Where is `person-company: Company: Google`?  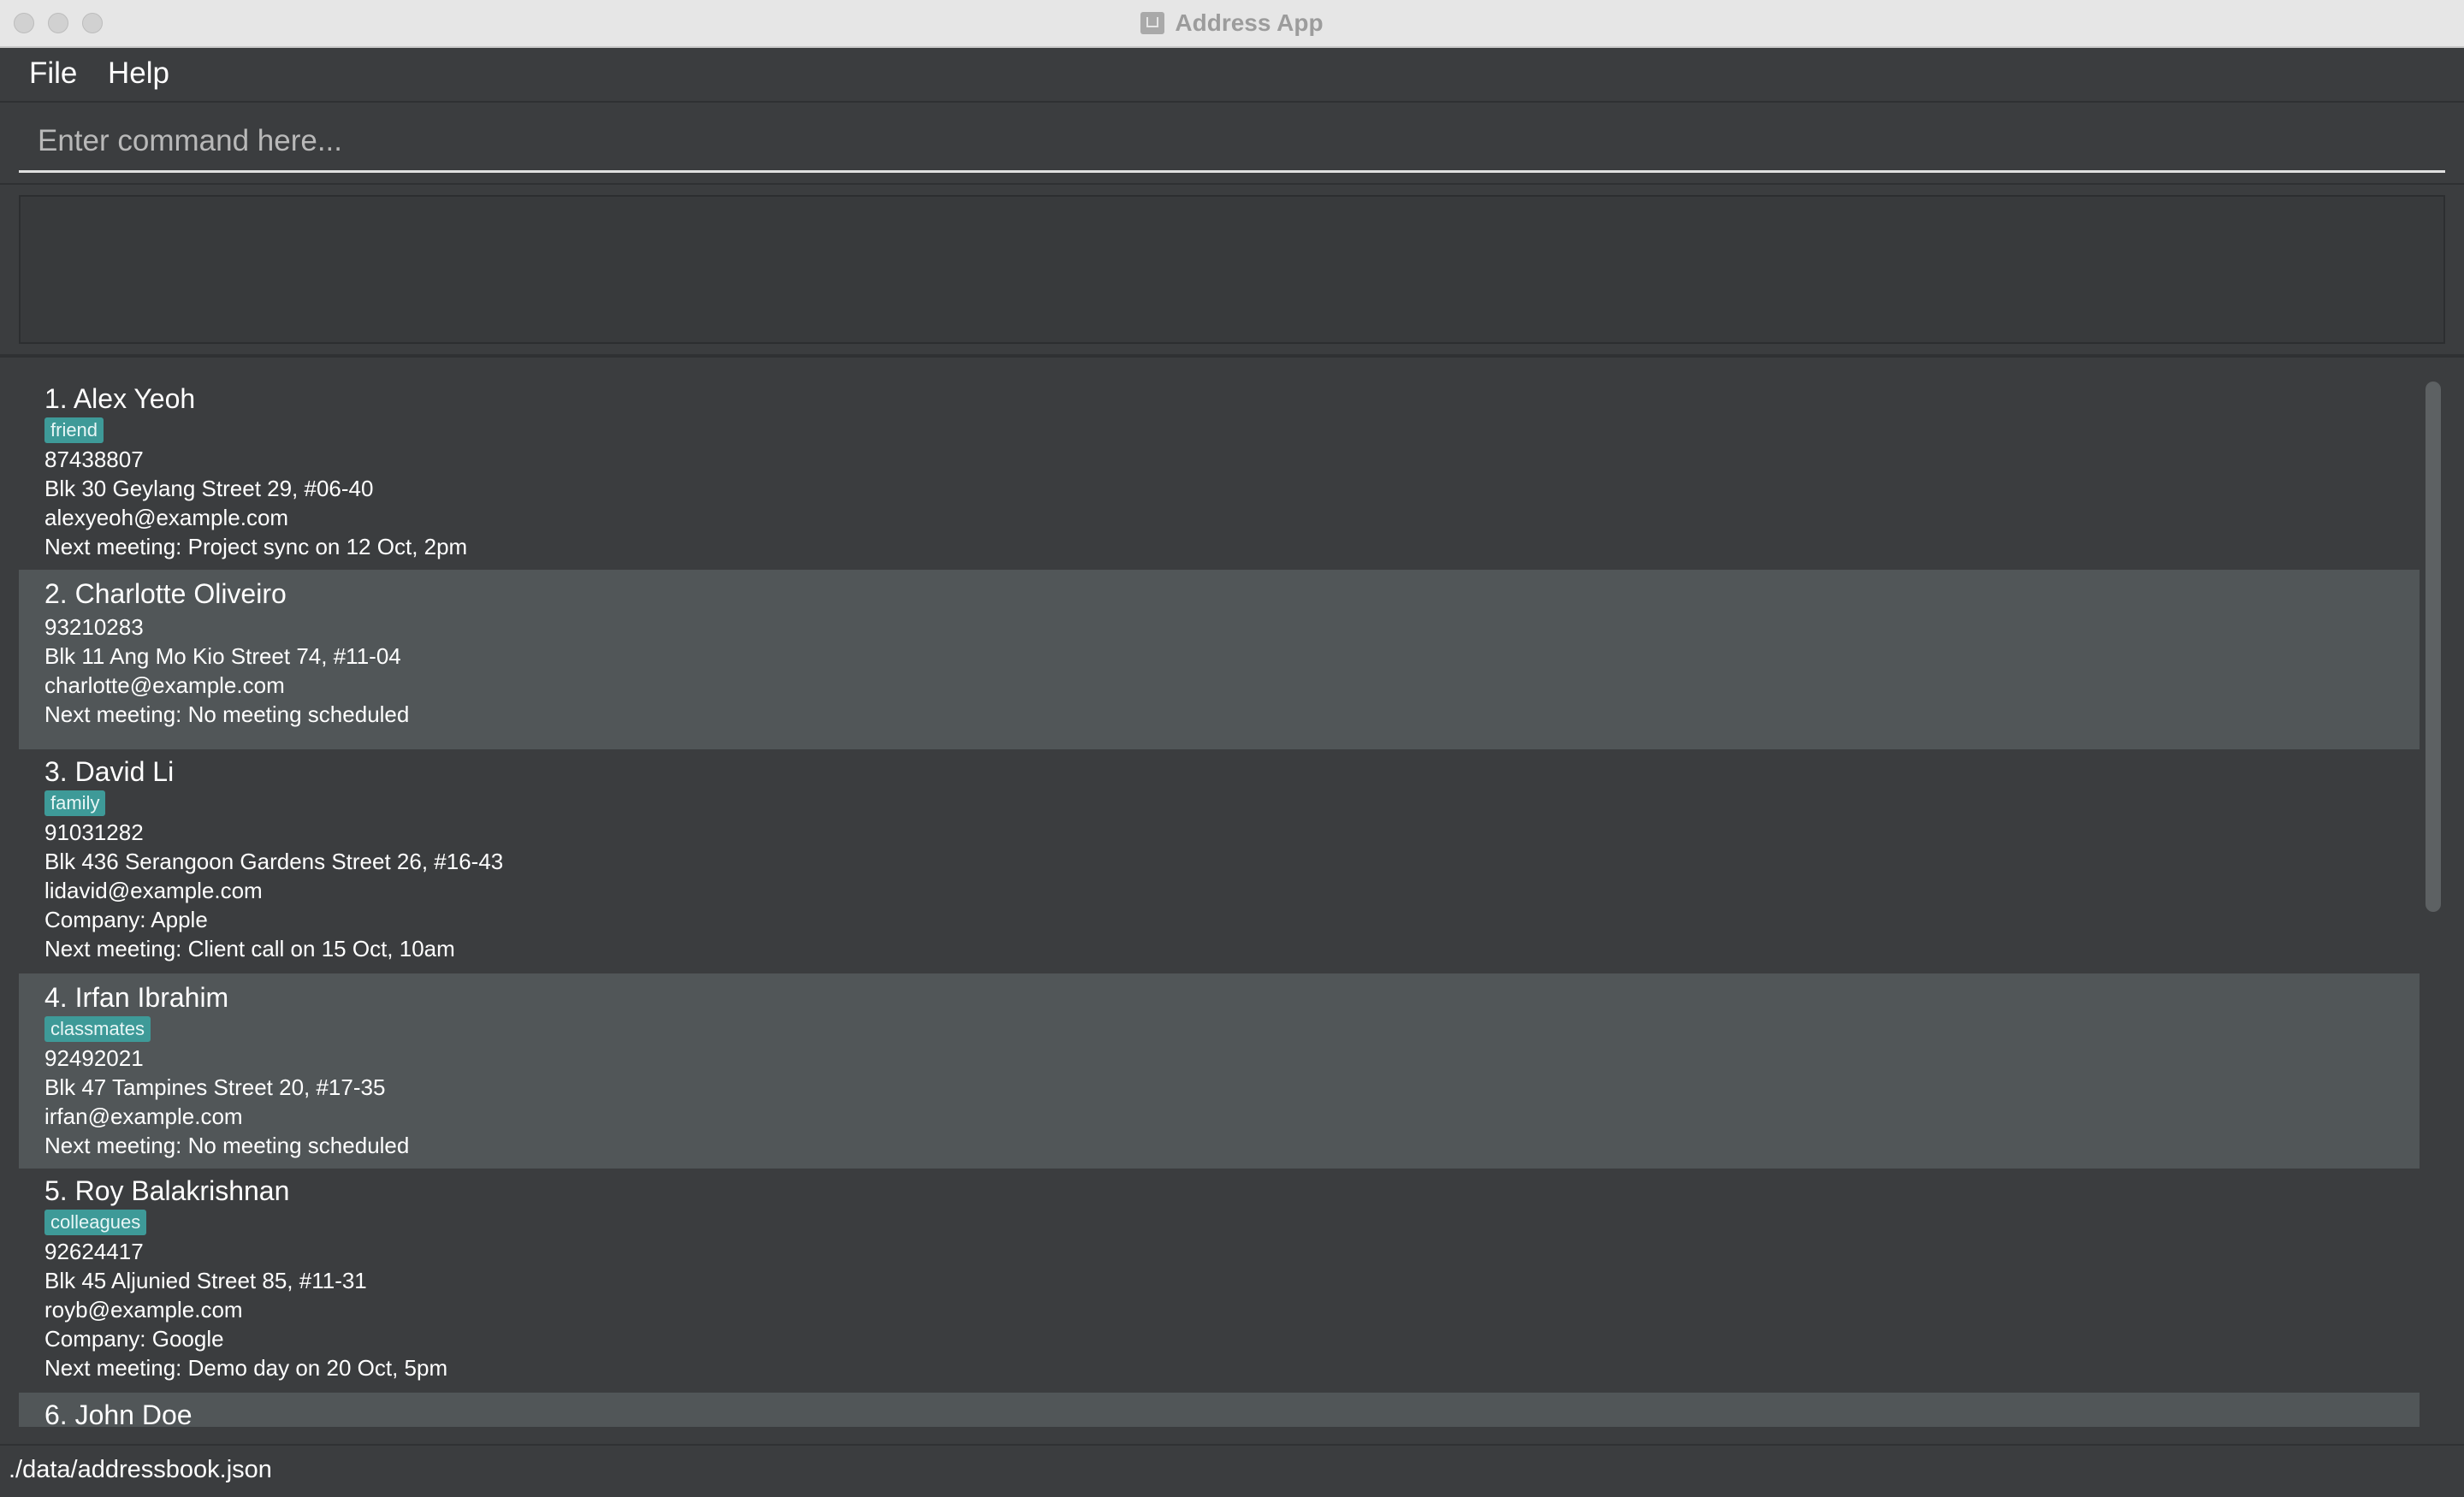 person-company: Company: Google is located at coordinates (134, 1339).